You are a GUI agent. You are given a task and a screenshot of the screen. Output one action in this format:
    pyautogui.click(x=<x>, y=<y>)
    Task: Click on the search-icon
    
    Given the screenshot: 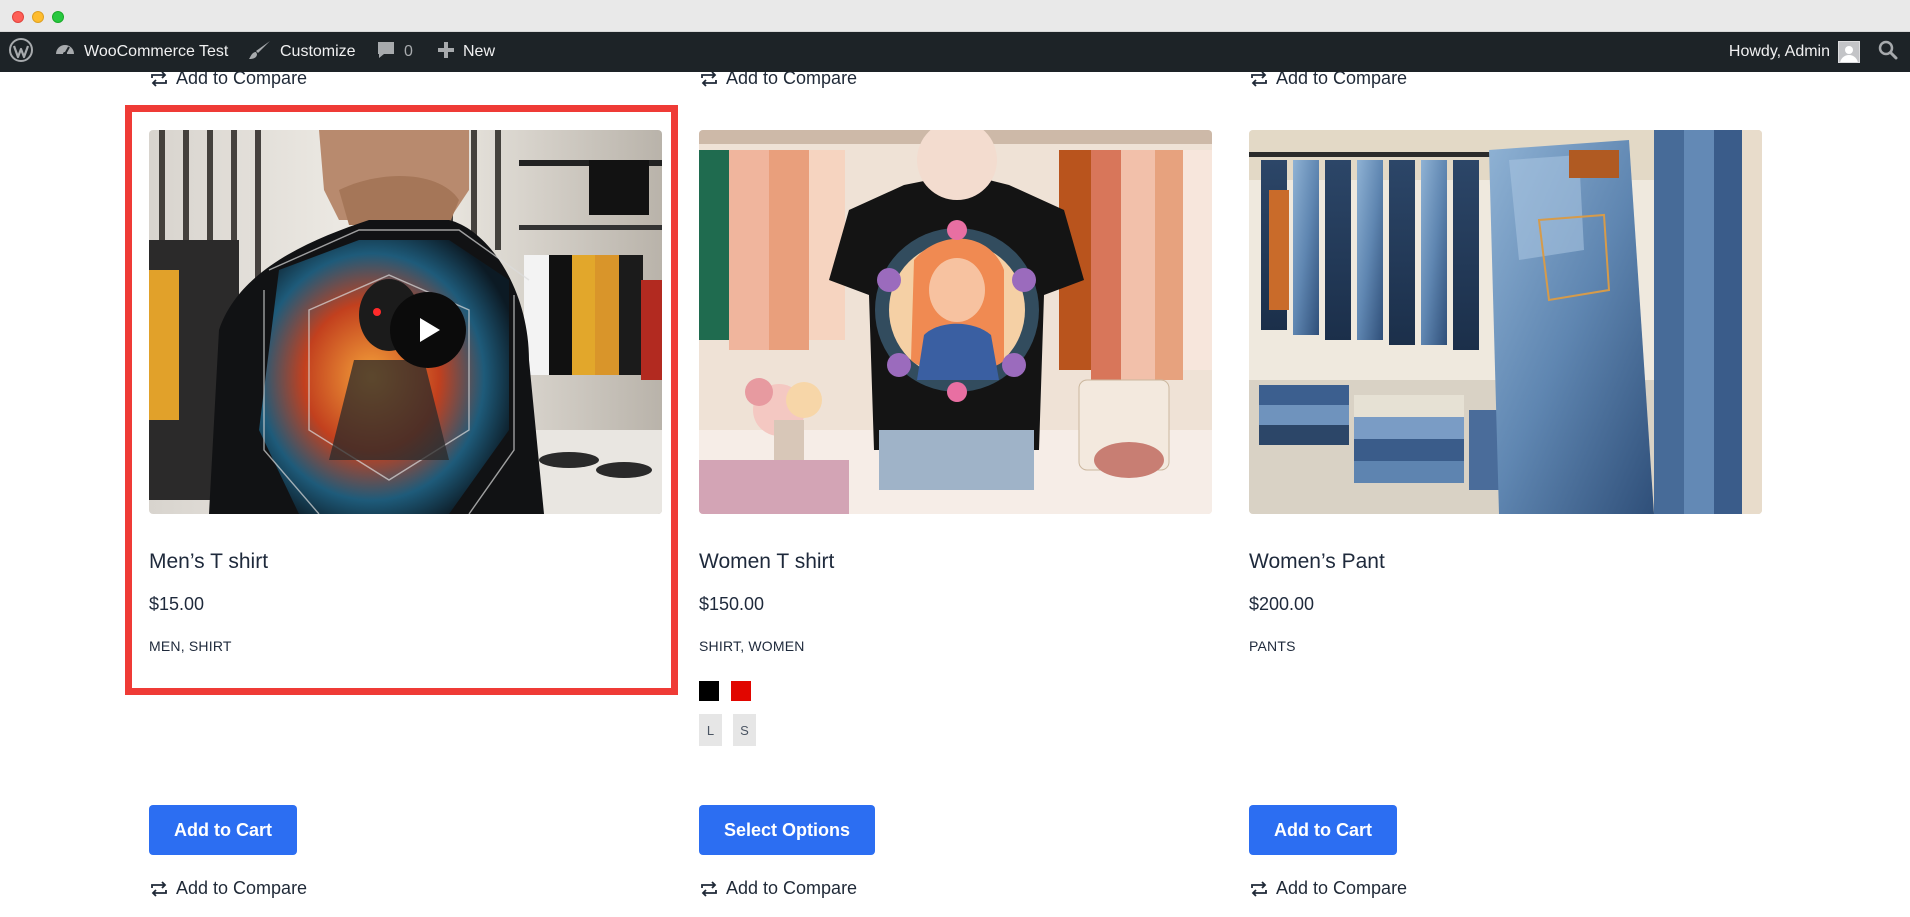 What is the action you would take?
    pyautogui.click(x=1888, y=52)
    